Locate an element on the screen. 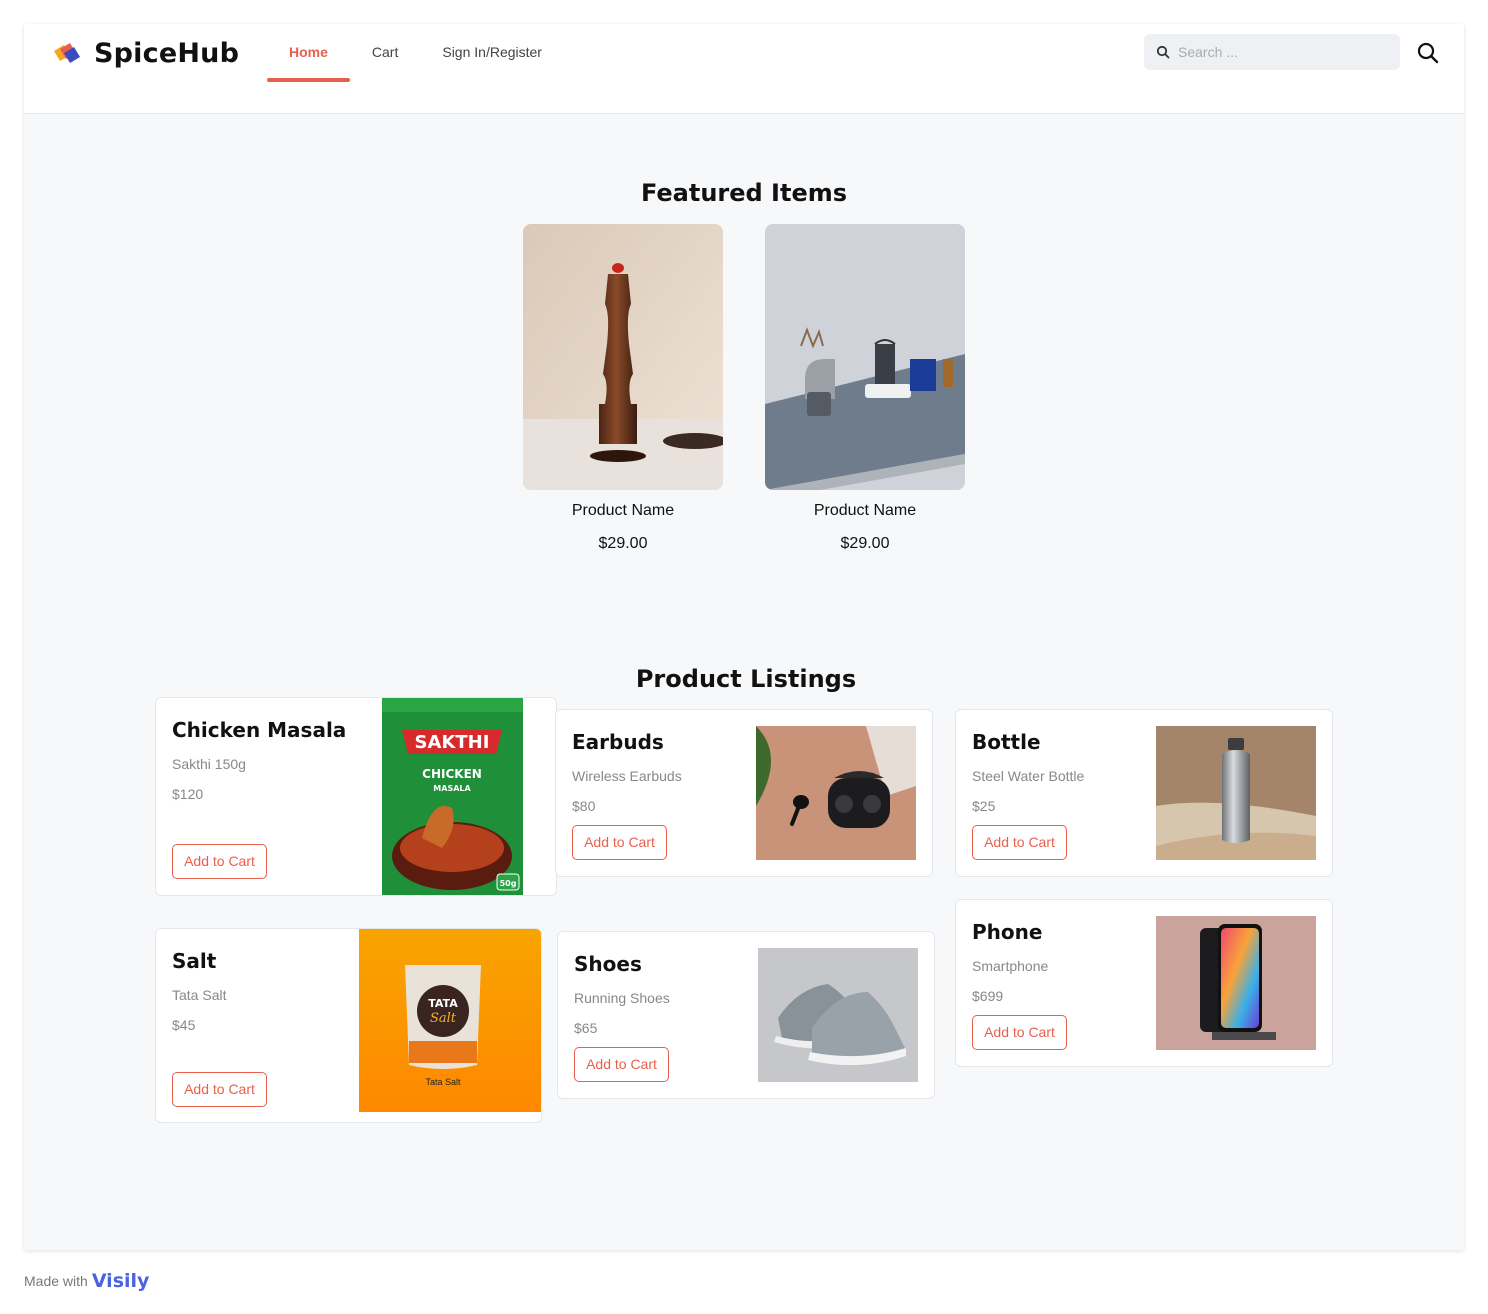 This screenshot has width=1488, height=1314. pepper-grinder-image is located at coordinates (623, 357).